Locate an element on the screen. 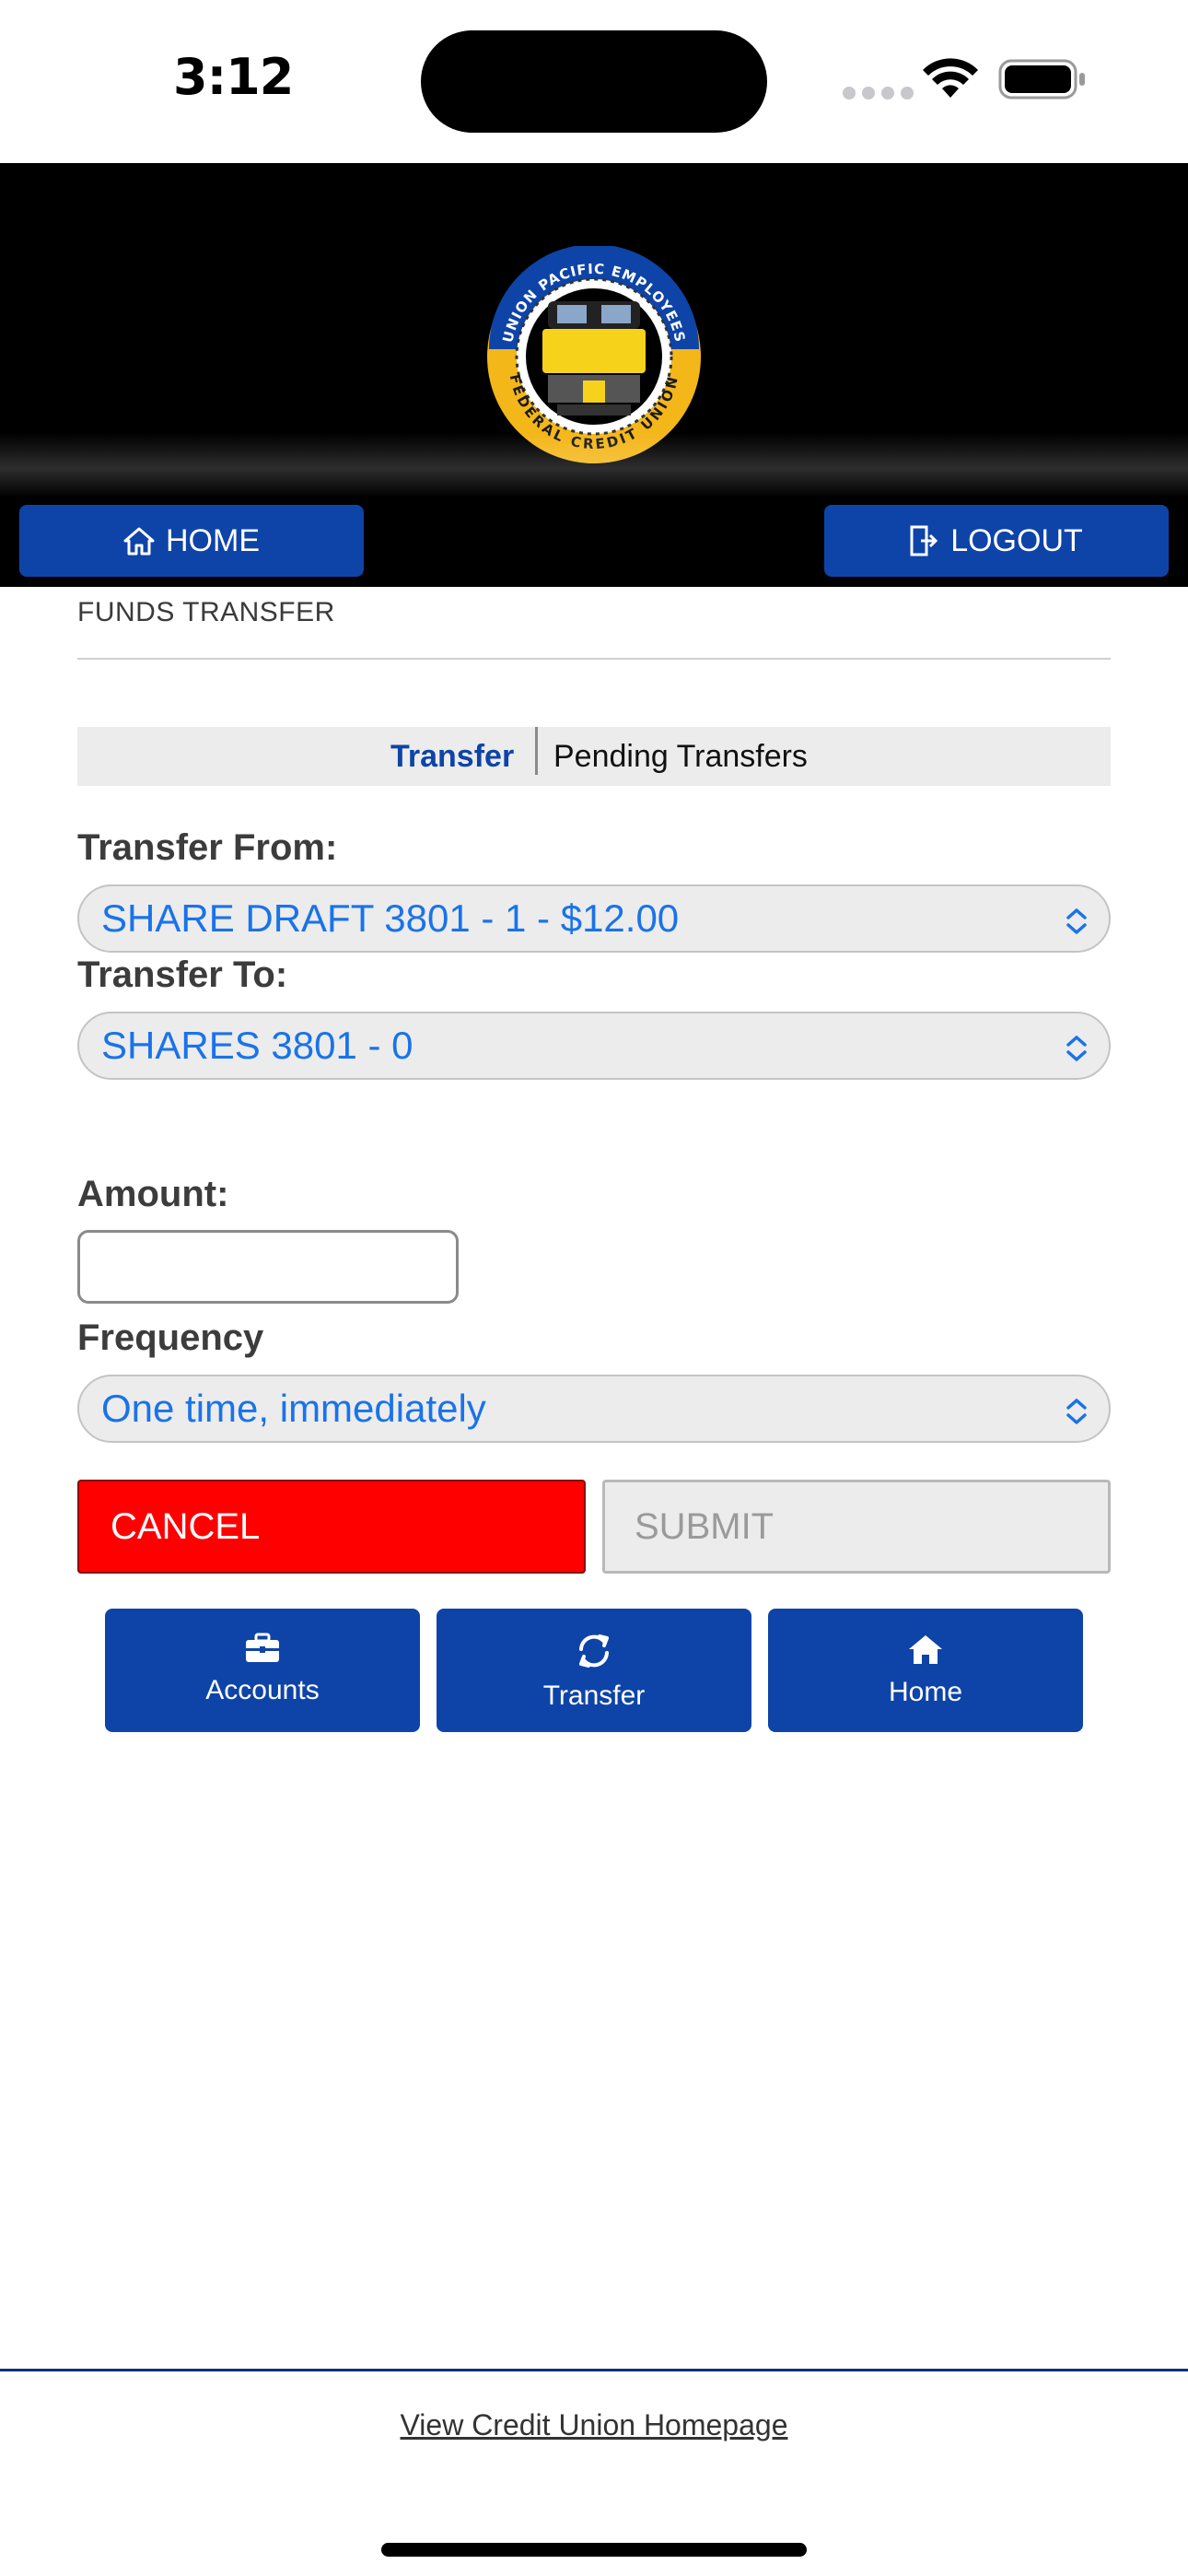  status-bar: 3:12 is located at coordinates (594, 81).